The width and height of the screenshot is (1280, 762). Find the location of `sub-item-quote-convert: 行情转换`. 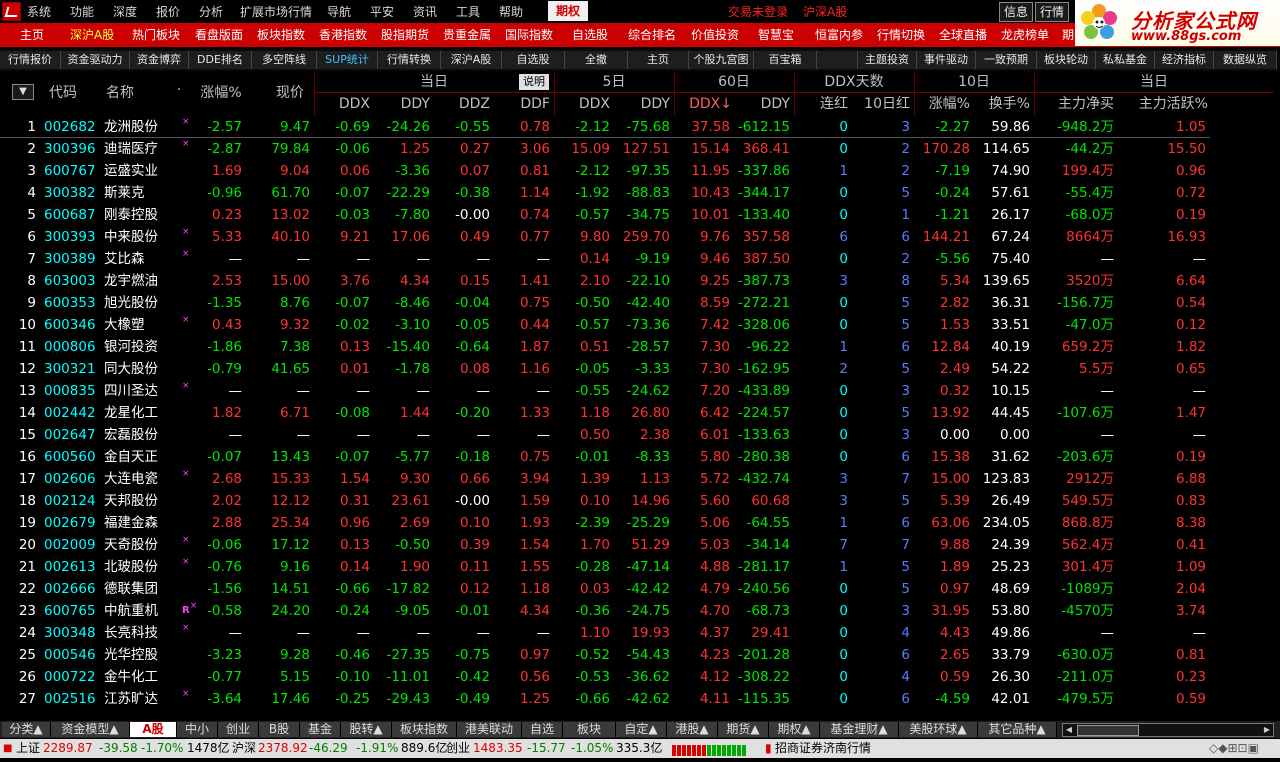

sub-item-quote-convert: 行情转换 is located at coordinates (409, 60).